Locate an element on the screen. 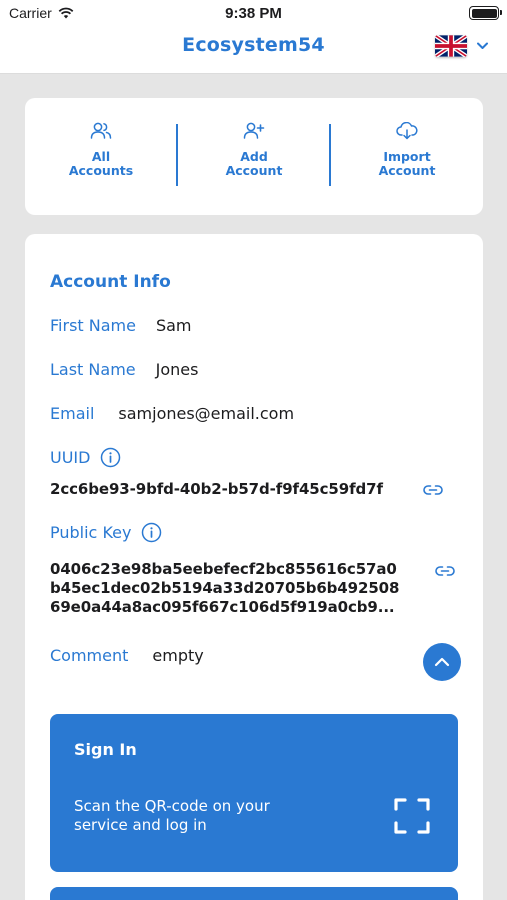 The width and height of the screenshot is (507, 900). email-label: Email is located at coordinates (72, 413).